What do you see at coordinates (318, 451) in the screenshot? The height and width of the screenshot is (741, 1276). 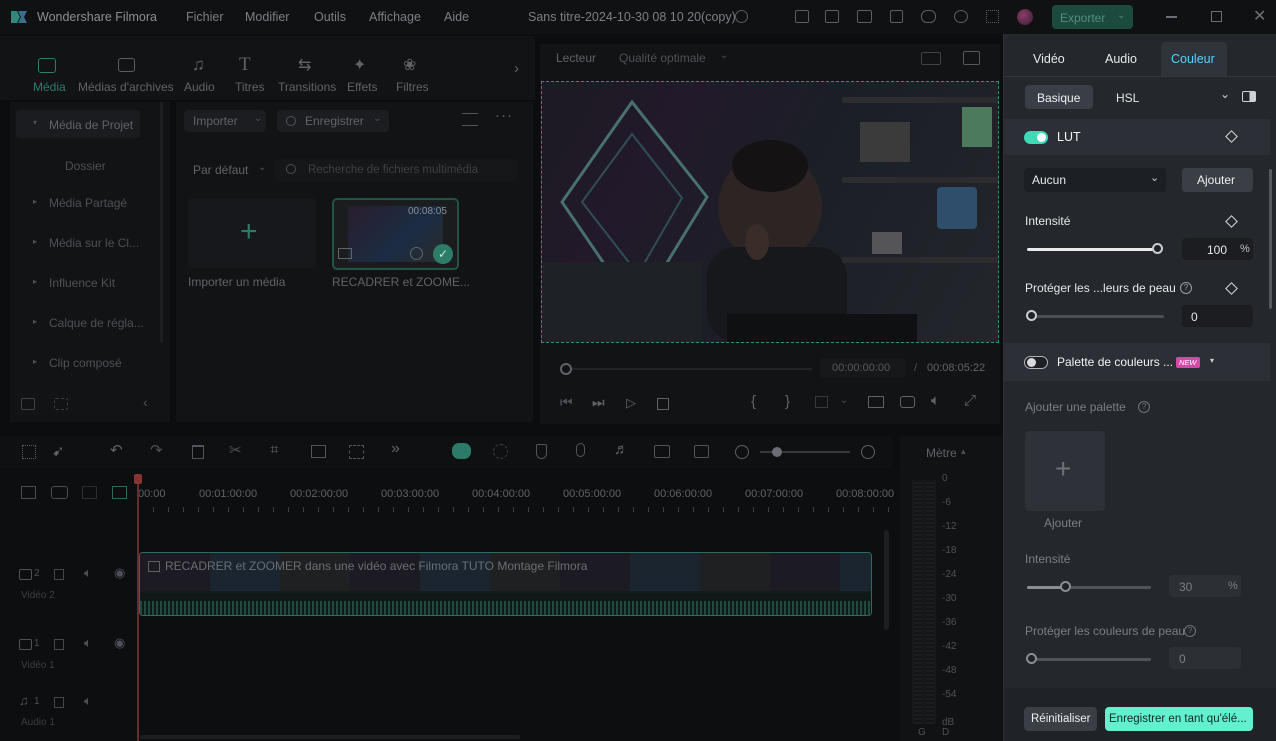 I see `text-box-icon` at bounding box center [318, 451].